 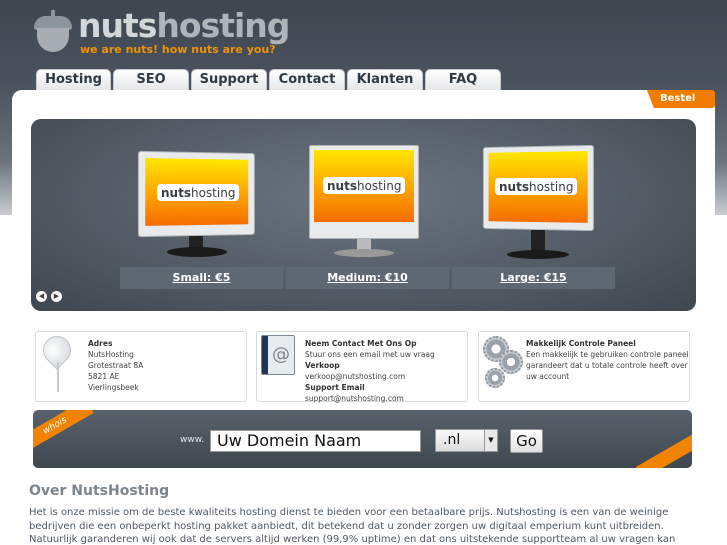 What do you see at coordinates (526, 441) in the screenshot?
I see `go-button: Go` at bounding box center [526, 441].